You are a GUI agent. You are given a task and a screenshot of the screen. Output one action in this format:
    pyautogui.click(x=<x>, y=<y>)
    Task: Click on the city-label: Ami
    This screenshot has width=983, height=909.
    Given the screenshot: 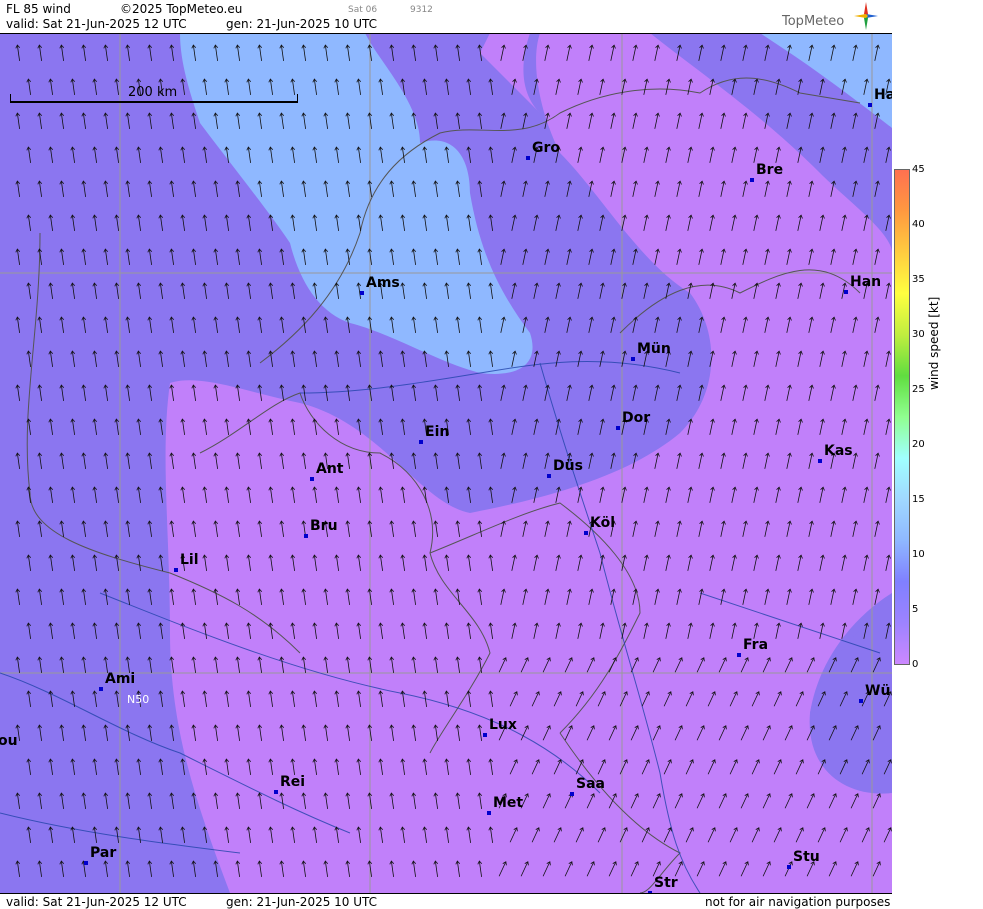 What is the action you would take?
    pyautogui.click(x=120, y=679)
    